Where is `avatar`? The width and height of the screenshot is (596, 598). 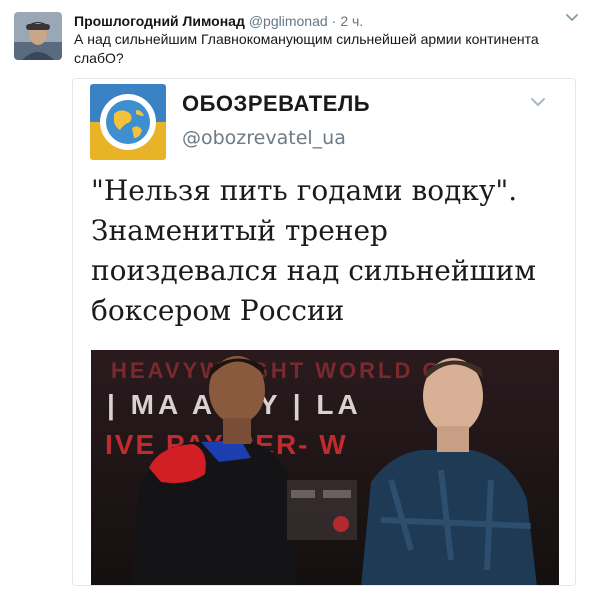 avatar is located at coordinates (38, 36).